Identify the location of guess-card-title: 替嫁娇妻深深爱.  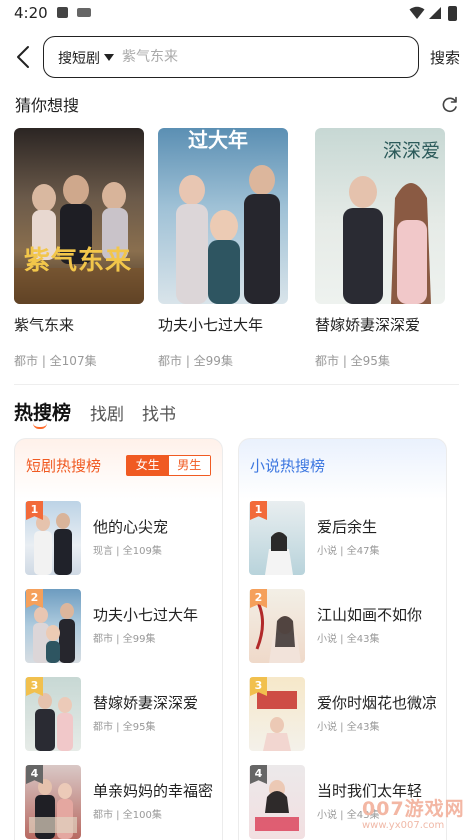
(367, 324).